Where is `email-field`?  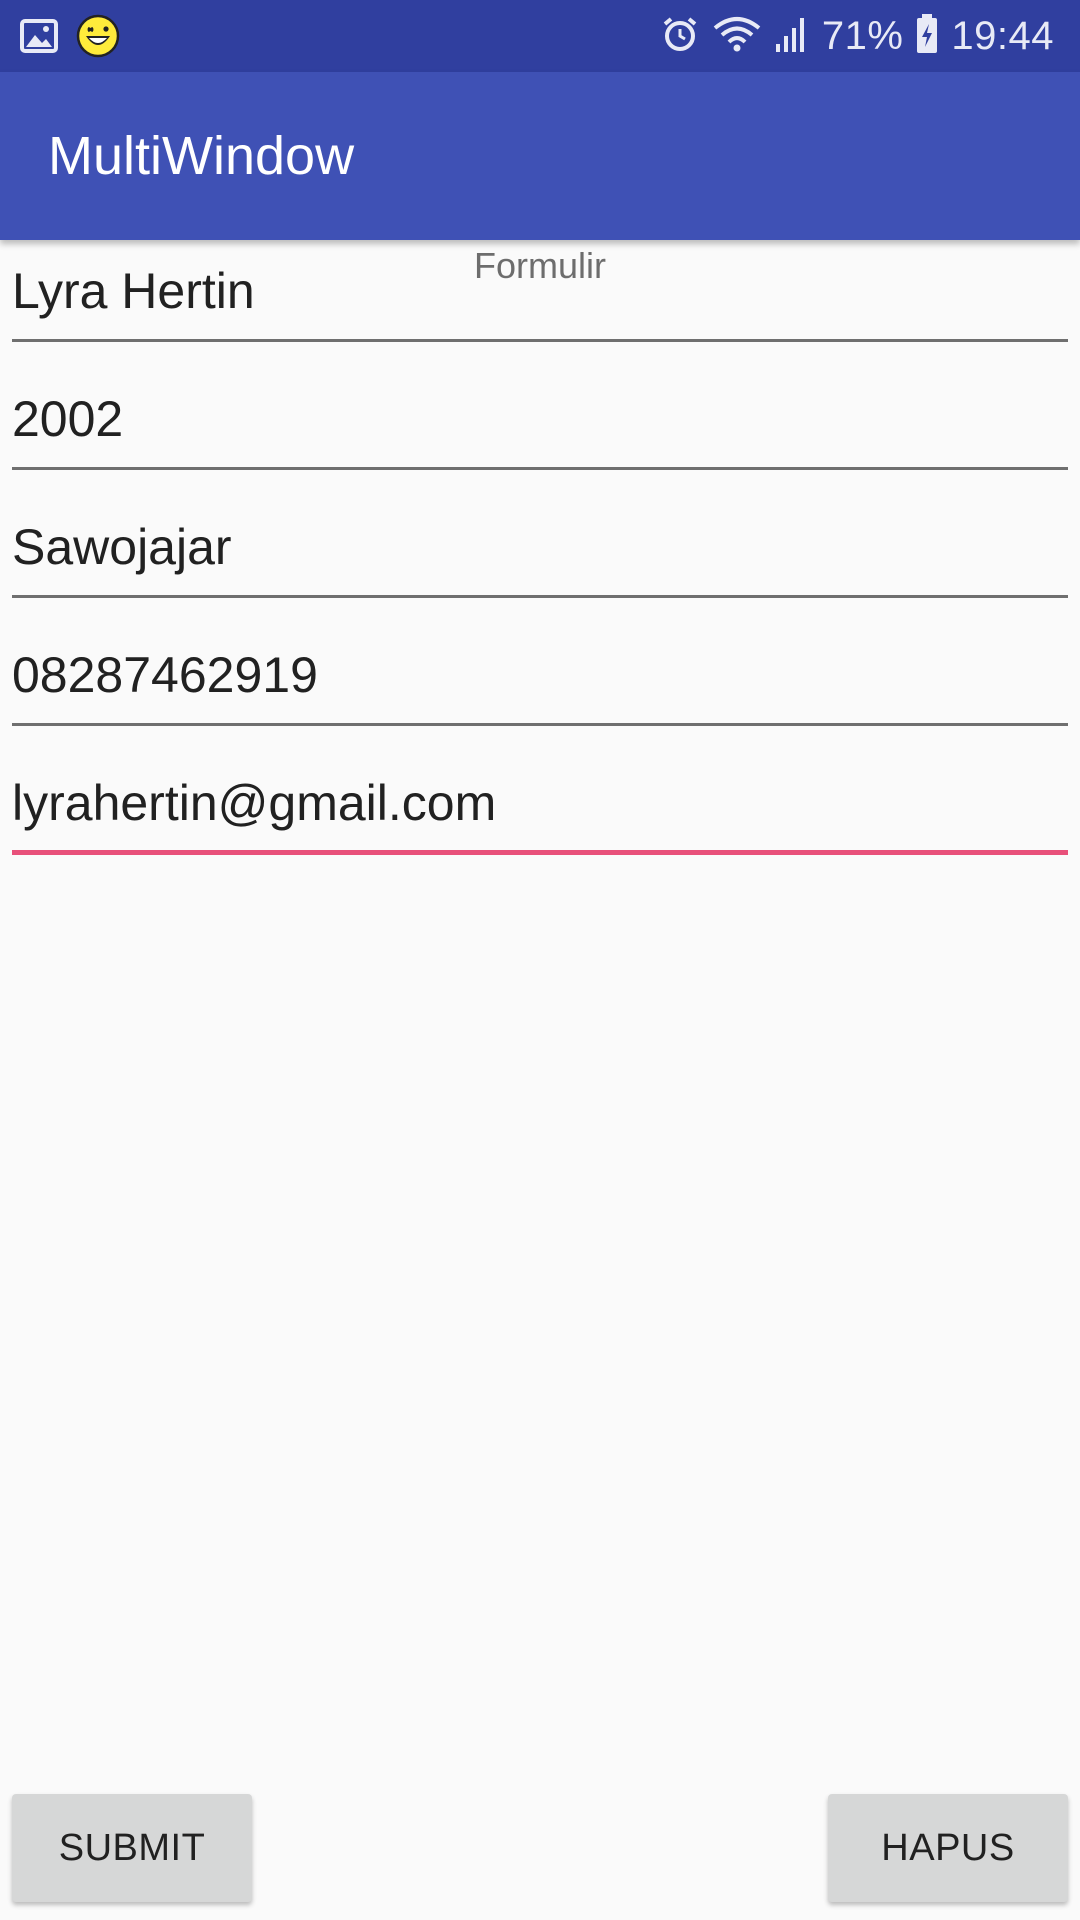 email-field is located at coordinates (540, 805).